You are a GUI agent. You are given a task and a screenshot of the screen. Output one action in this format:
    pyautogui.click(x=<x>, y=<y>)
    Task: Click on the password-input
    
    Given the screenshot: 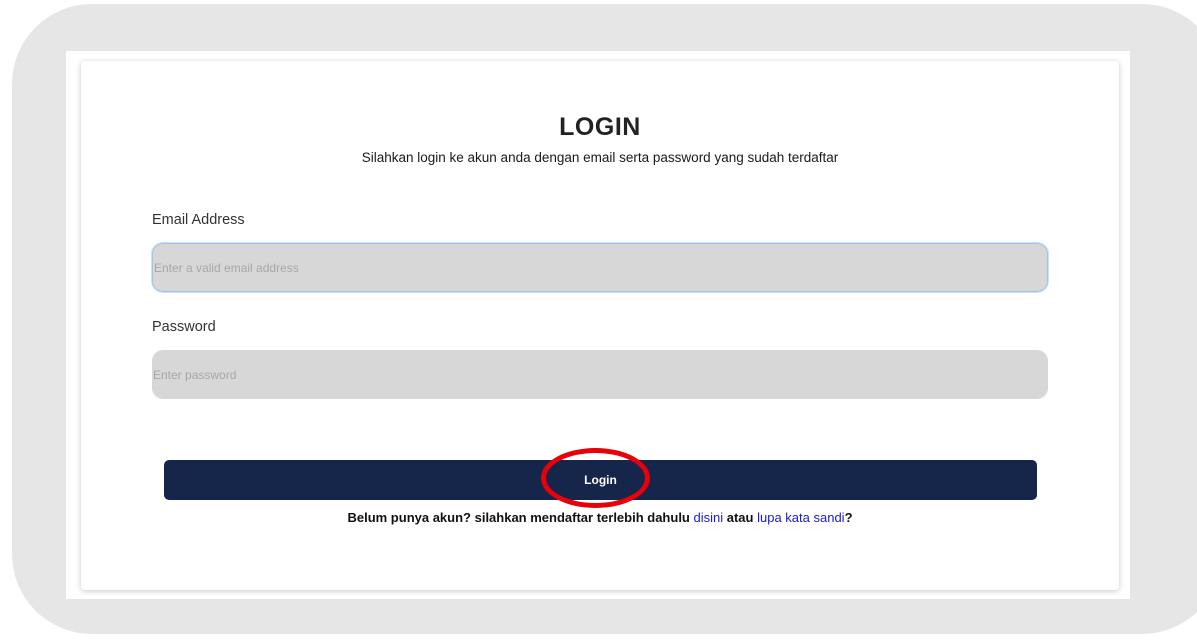 What is the action you would take?
    pyautogui.click(x=600, y=374)
    